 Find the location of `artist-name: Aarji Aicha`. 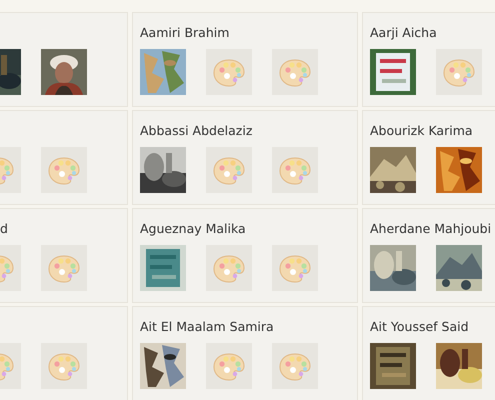

artist-name: Aarji Aicha is located at coordinates (432, 33).